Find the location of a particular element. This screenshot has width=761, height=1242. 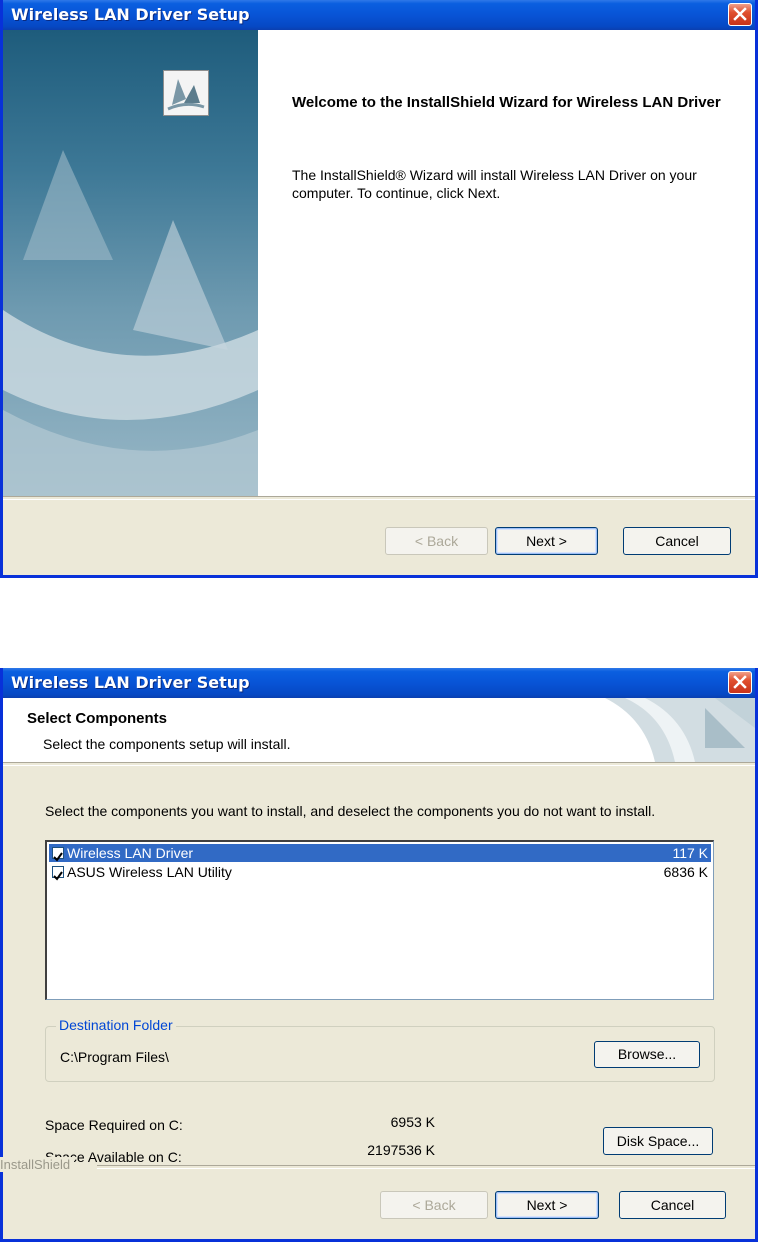

space-required-value: 6953 K is located at coordinates (412, 1122).